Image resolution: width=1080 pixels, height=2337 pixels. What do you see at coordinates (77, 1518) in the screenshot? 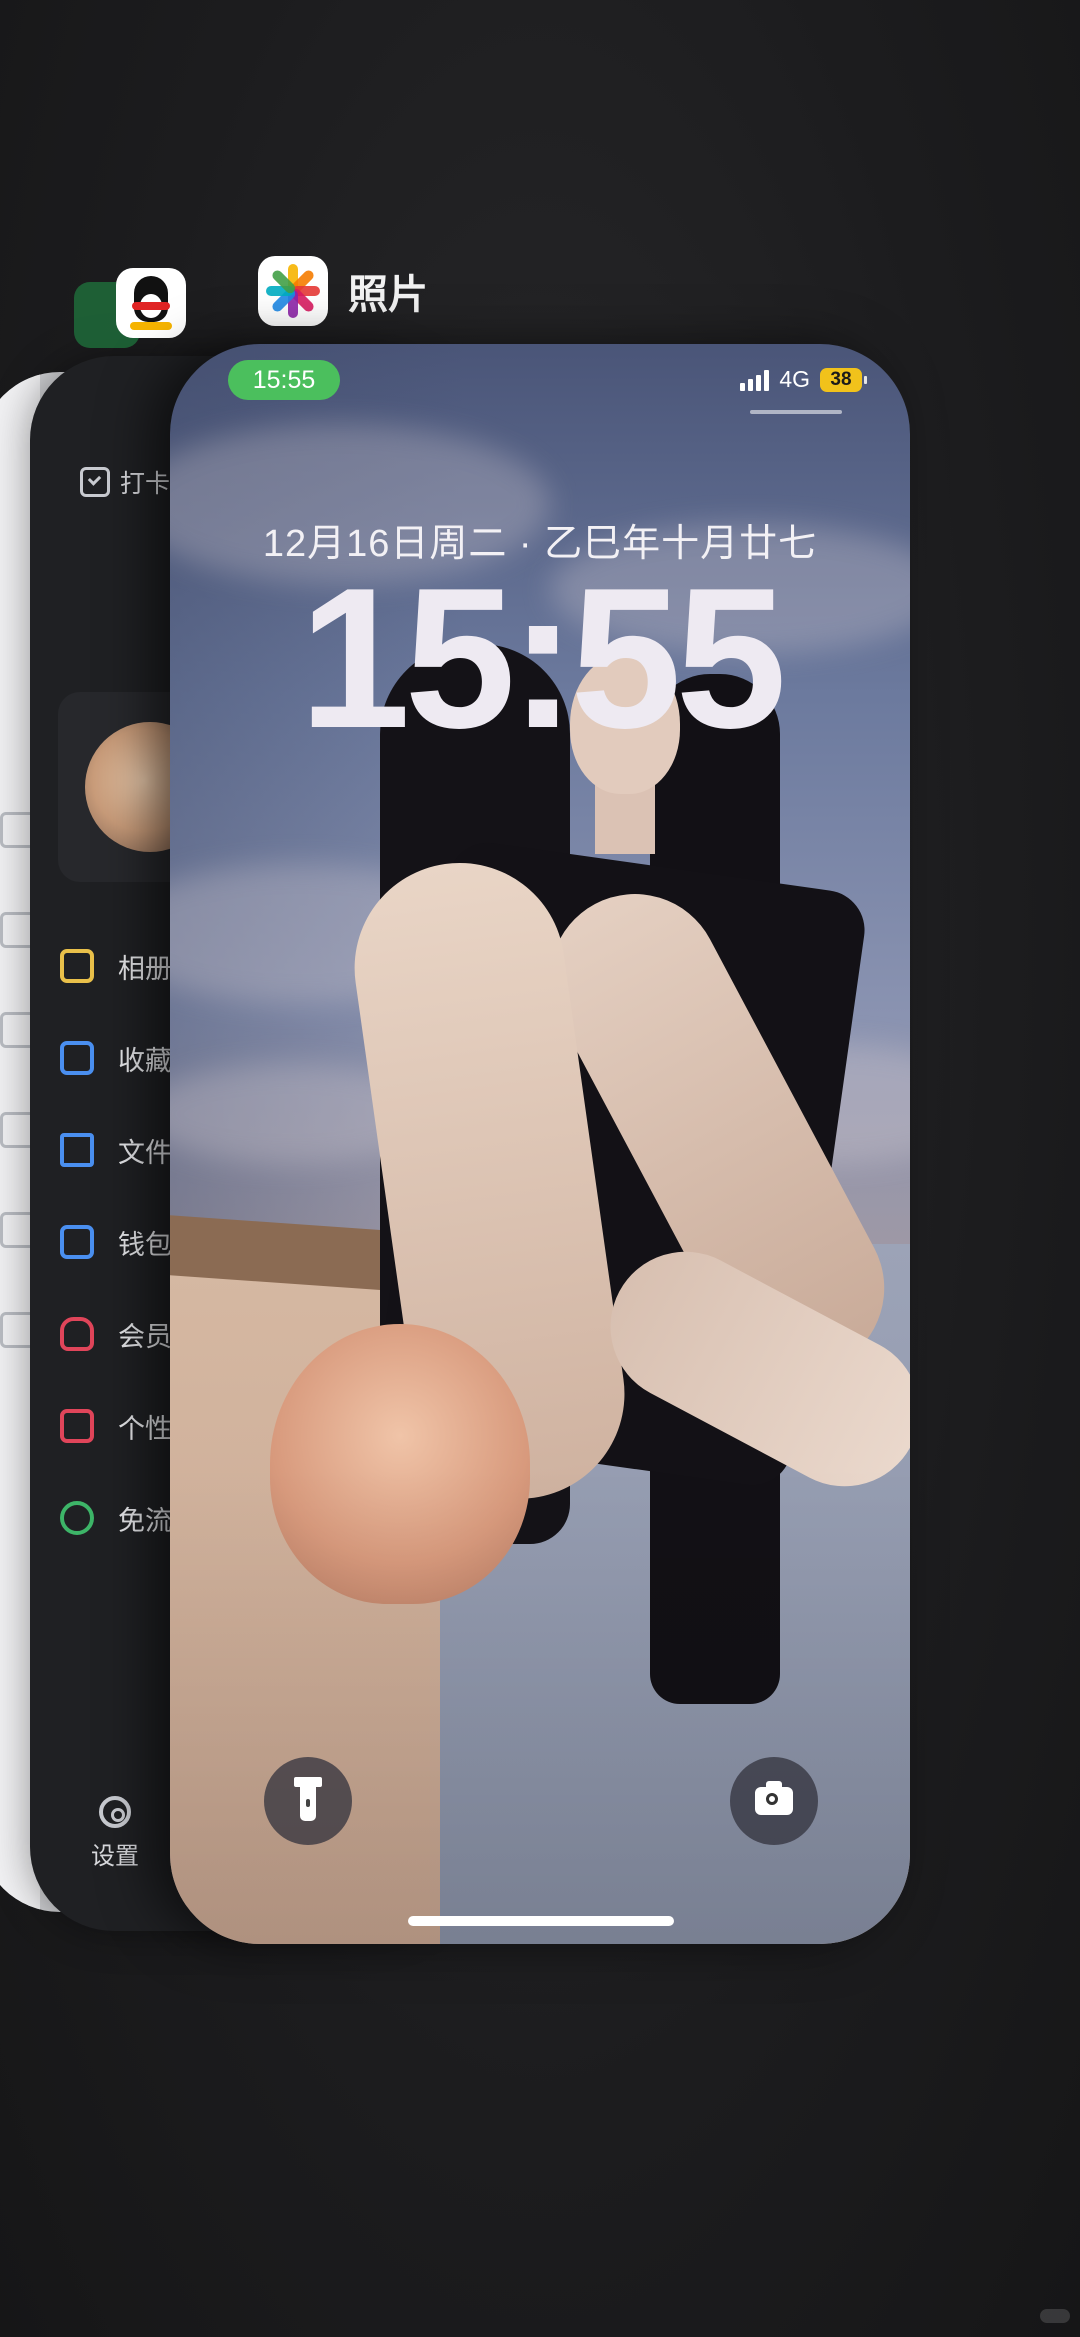
I see `free-data-icon` at bounding box center [77, 1518].